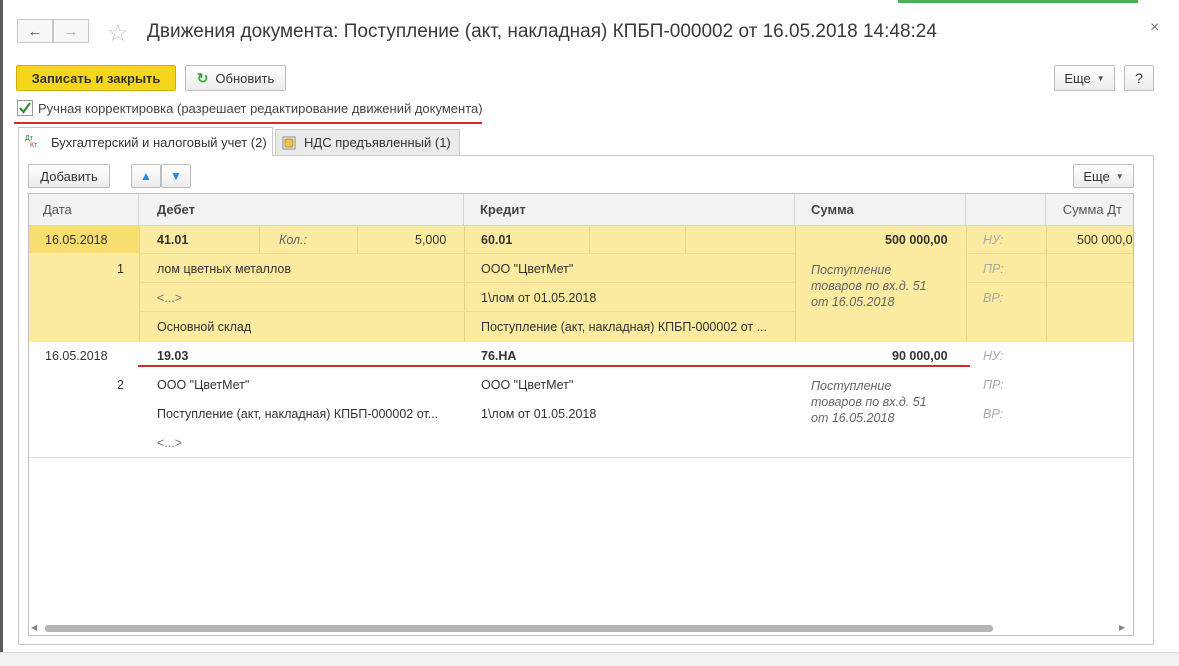 The width and height of the screenshot is (1179, 666). I want to click on progress-line, so click(1018, 1).